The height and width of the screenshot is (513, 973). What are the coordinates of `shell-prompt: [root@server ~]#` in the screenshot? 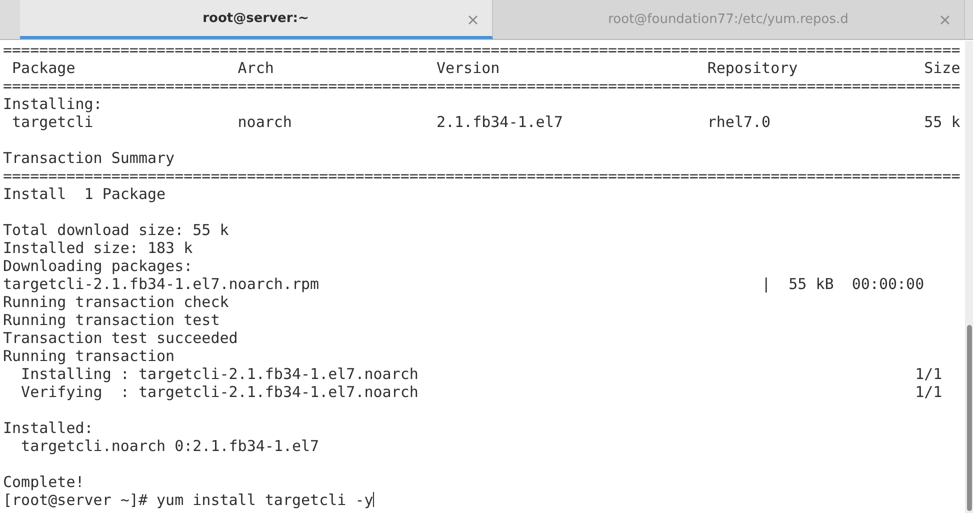 It's located at (75, 500).